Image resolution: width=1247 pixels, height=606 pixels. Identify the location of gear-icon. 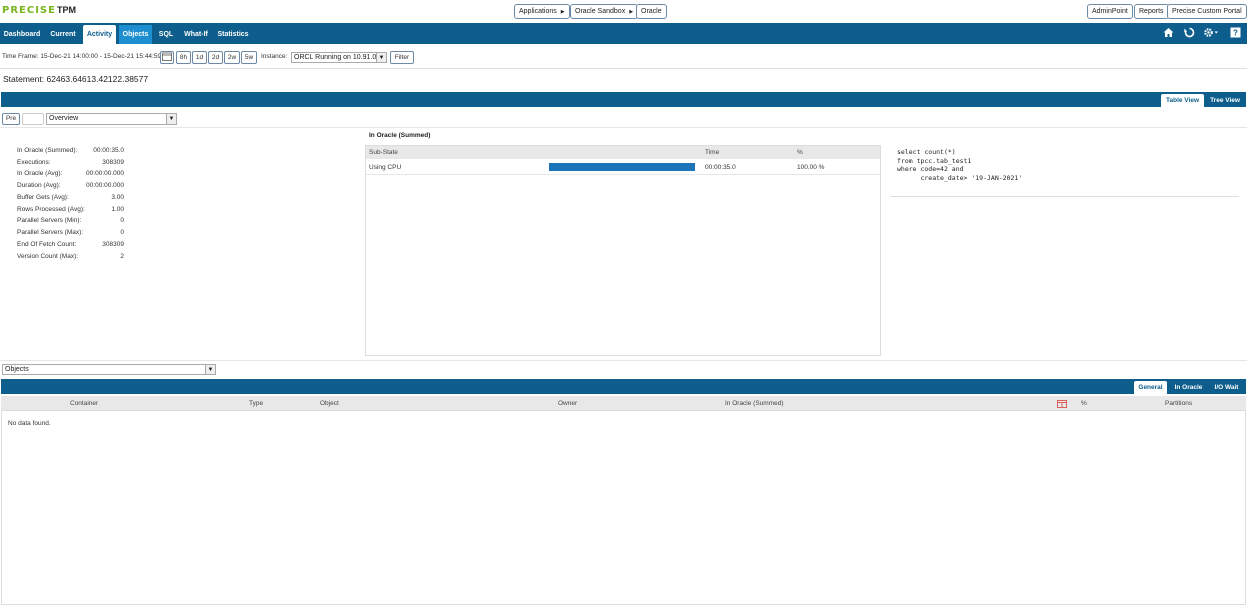
(1211, 33).